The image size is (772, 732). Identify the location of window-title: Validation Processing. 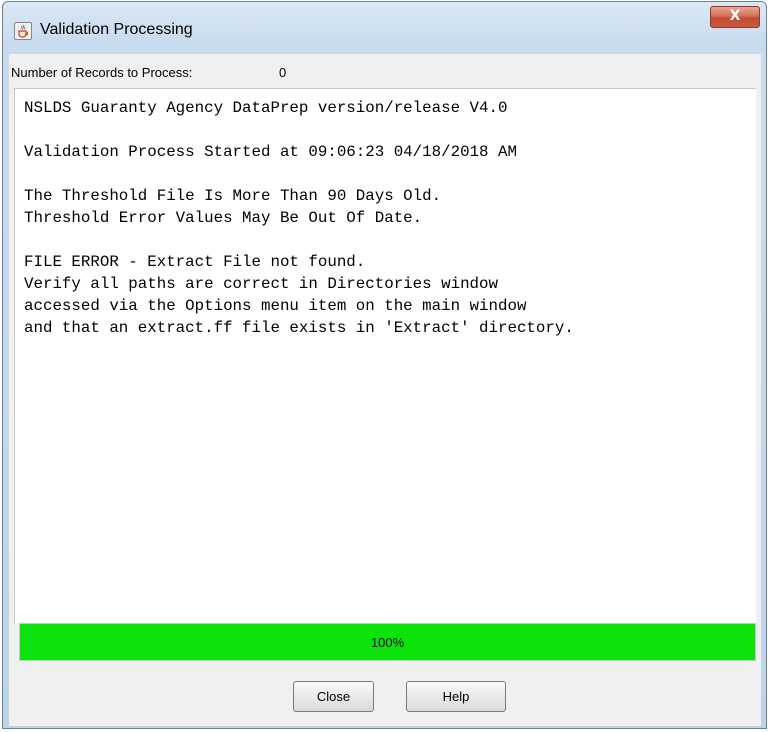
(116, 29).